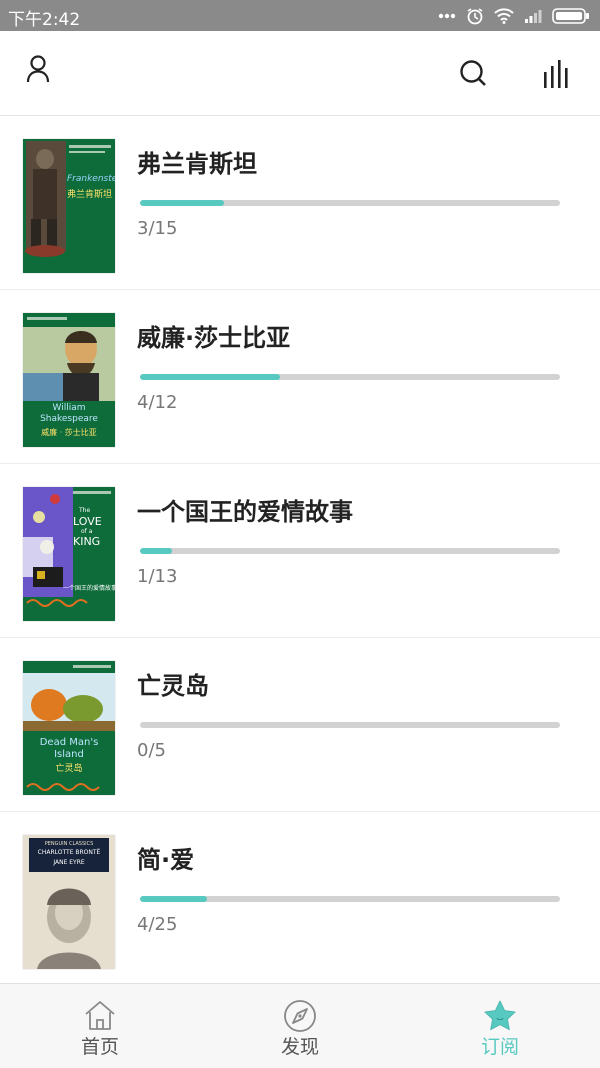 Image resolution: width=600 pixels, height=1068 pixels. Describe the element at coordinates (447, 16) in the screenshot. I see `more-dots-icon` at that location.